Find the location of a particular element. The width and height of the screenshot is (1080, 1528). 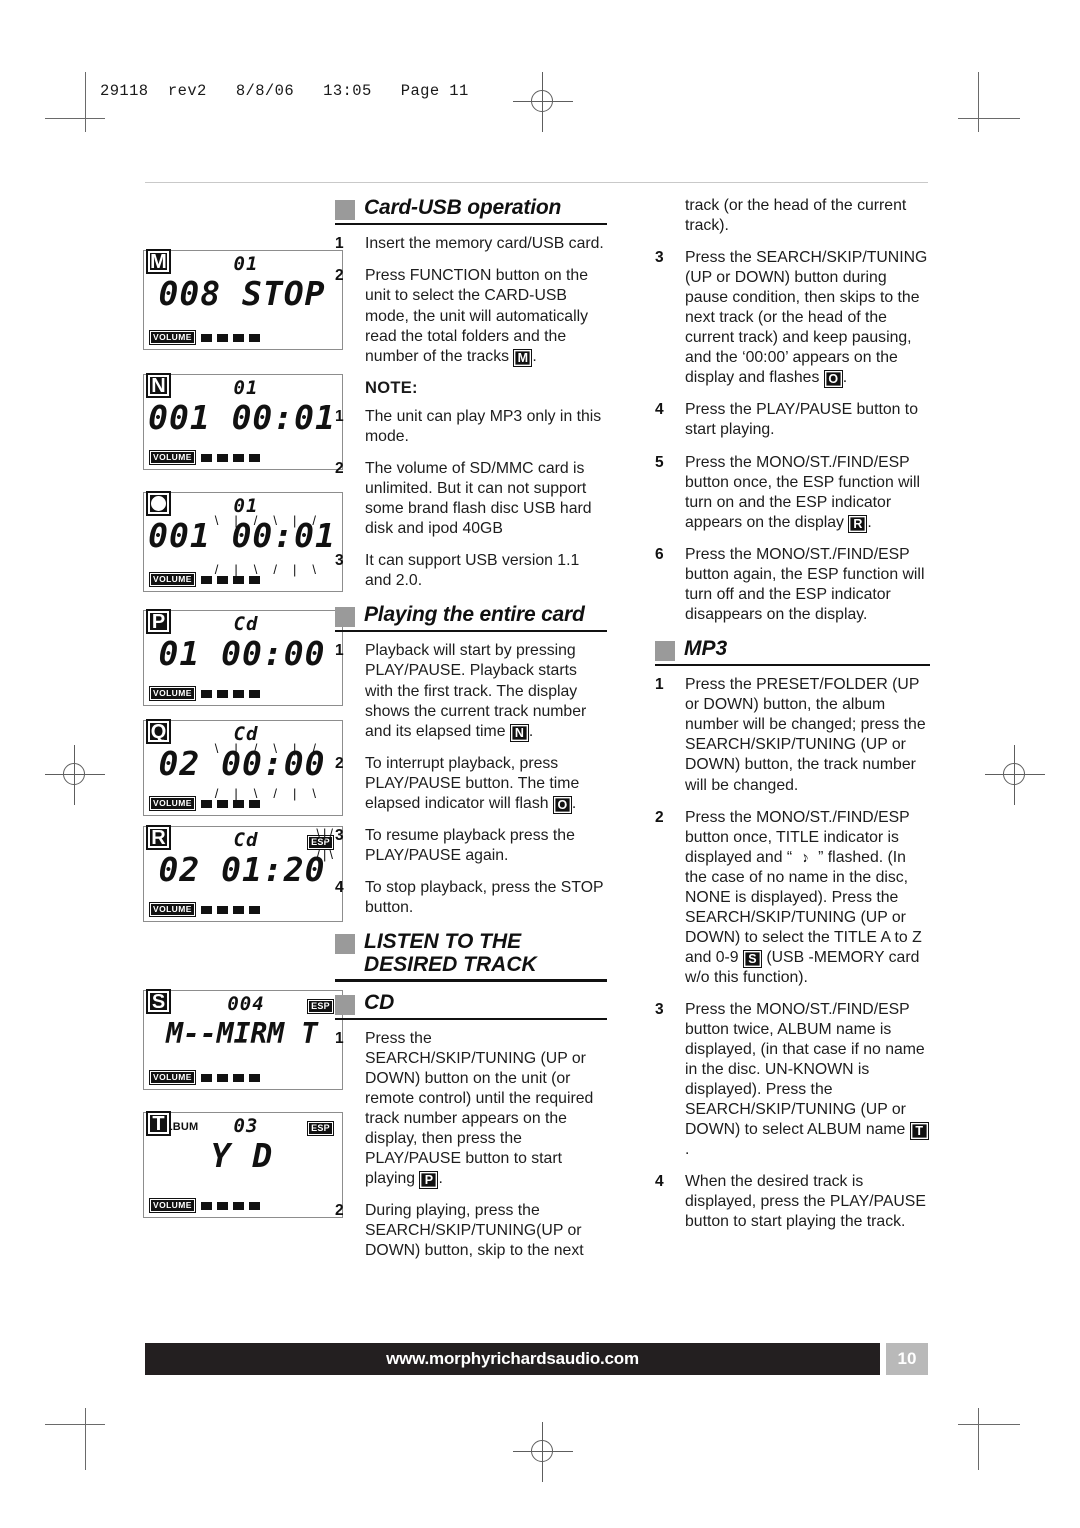

page-slug: 29118 rev2 8/8/06 13:05 Page 11 is located at coordinates (284, 91).